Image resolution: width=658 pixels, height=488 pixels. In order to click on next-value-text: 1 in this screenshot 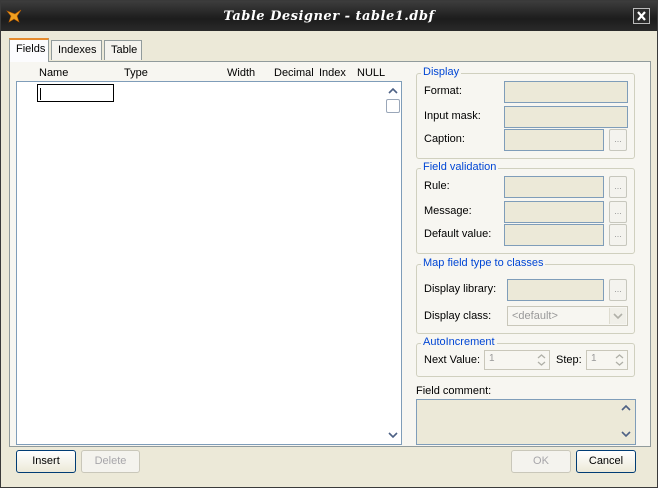, I will do `click(492, 358)`.